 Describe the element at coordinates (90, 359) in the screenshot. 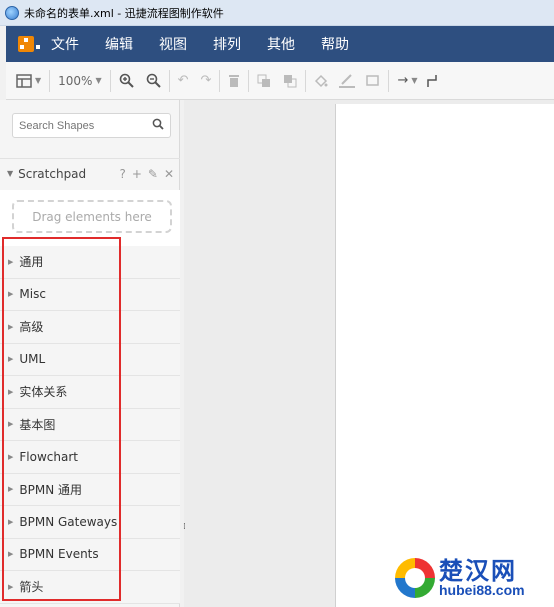

I see `category-uml: ▶ UML` at that location.